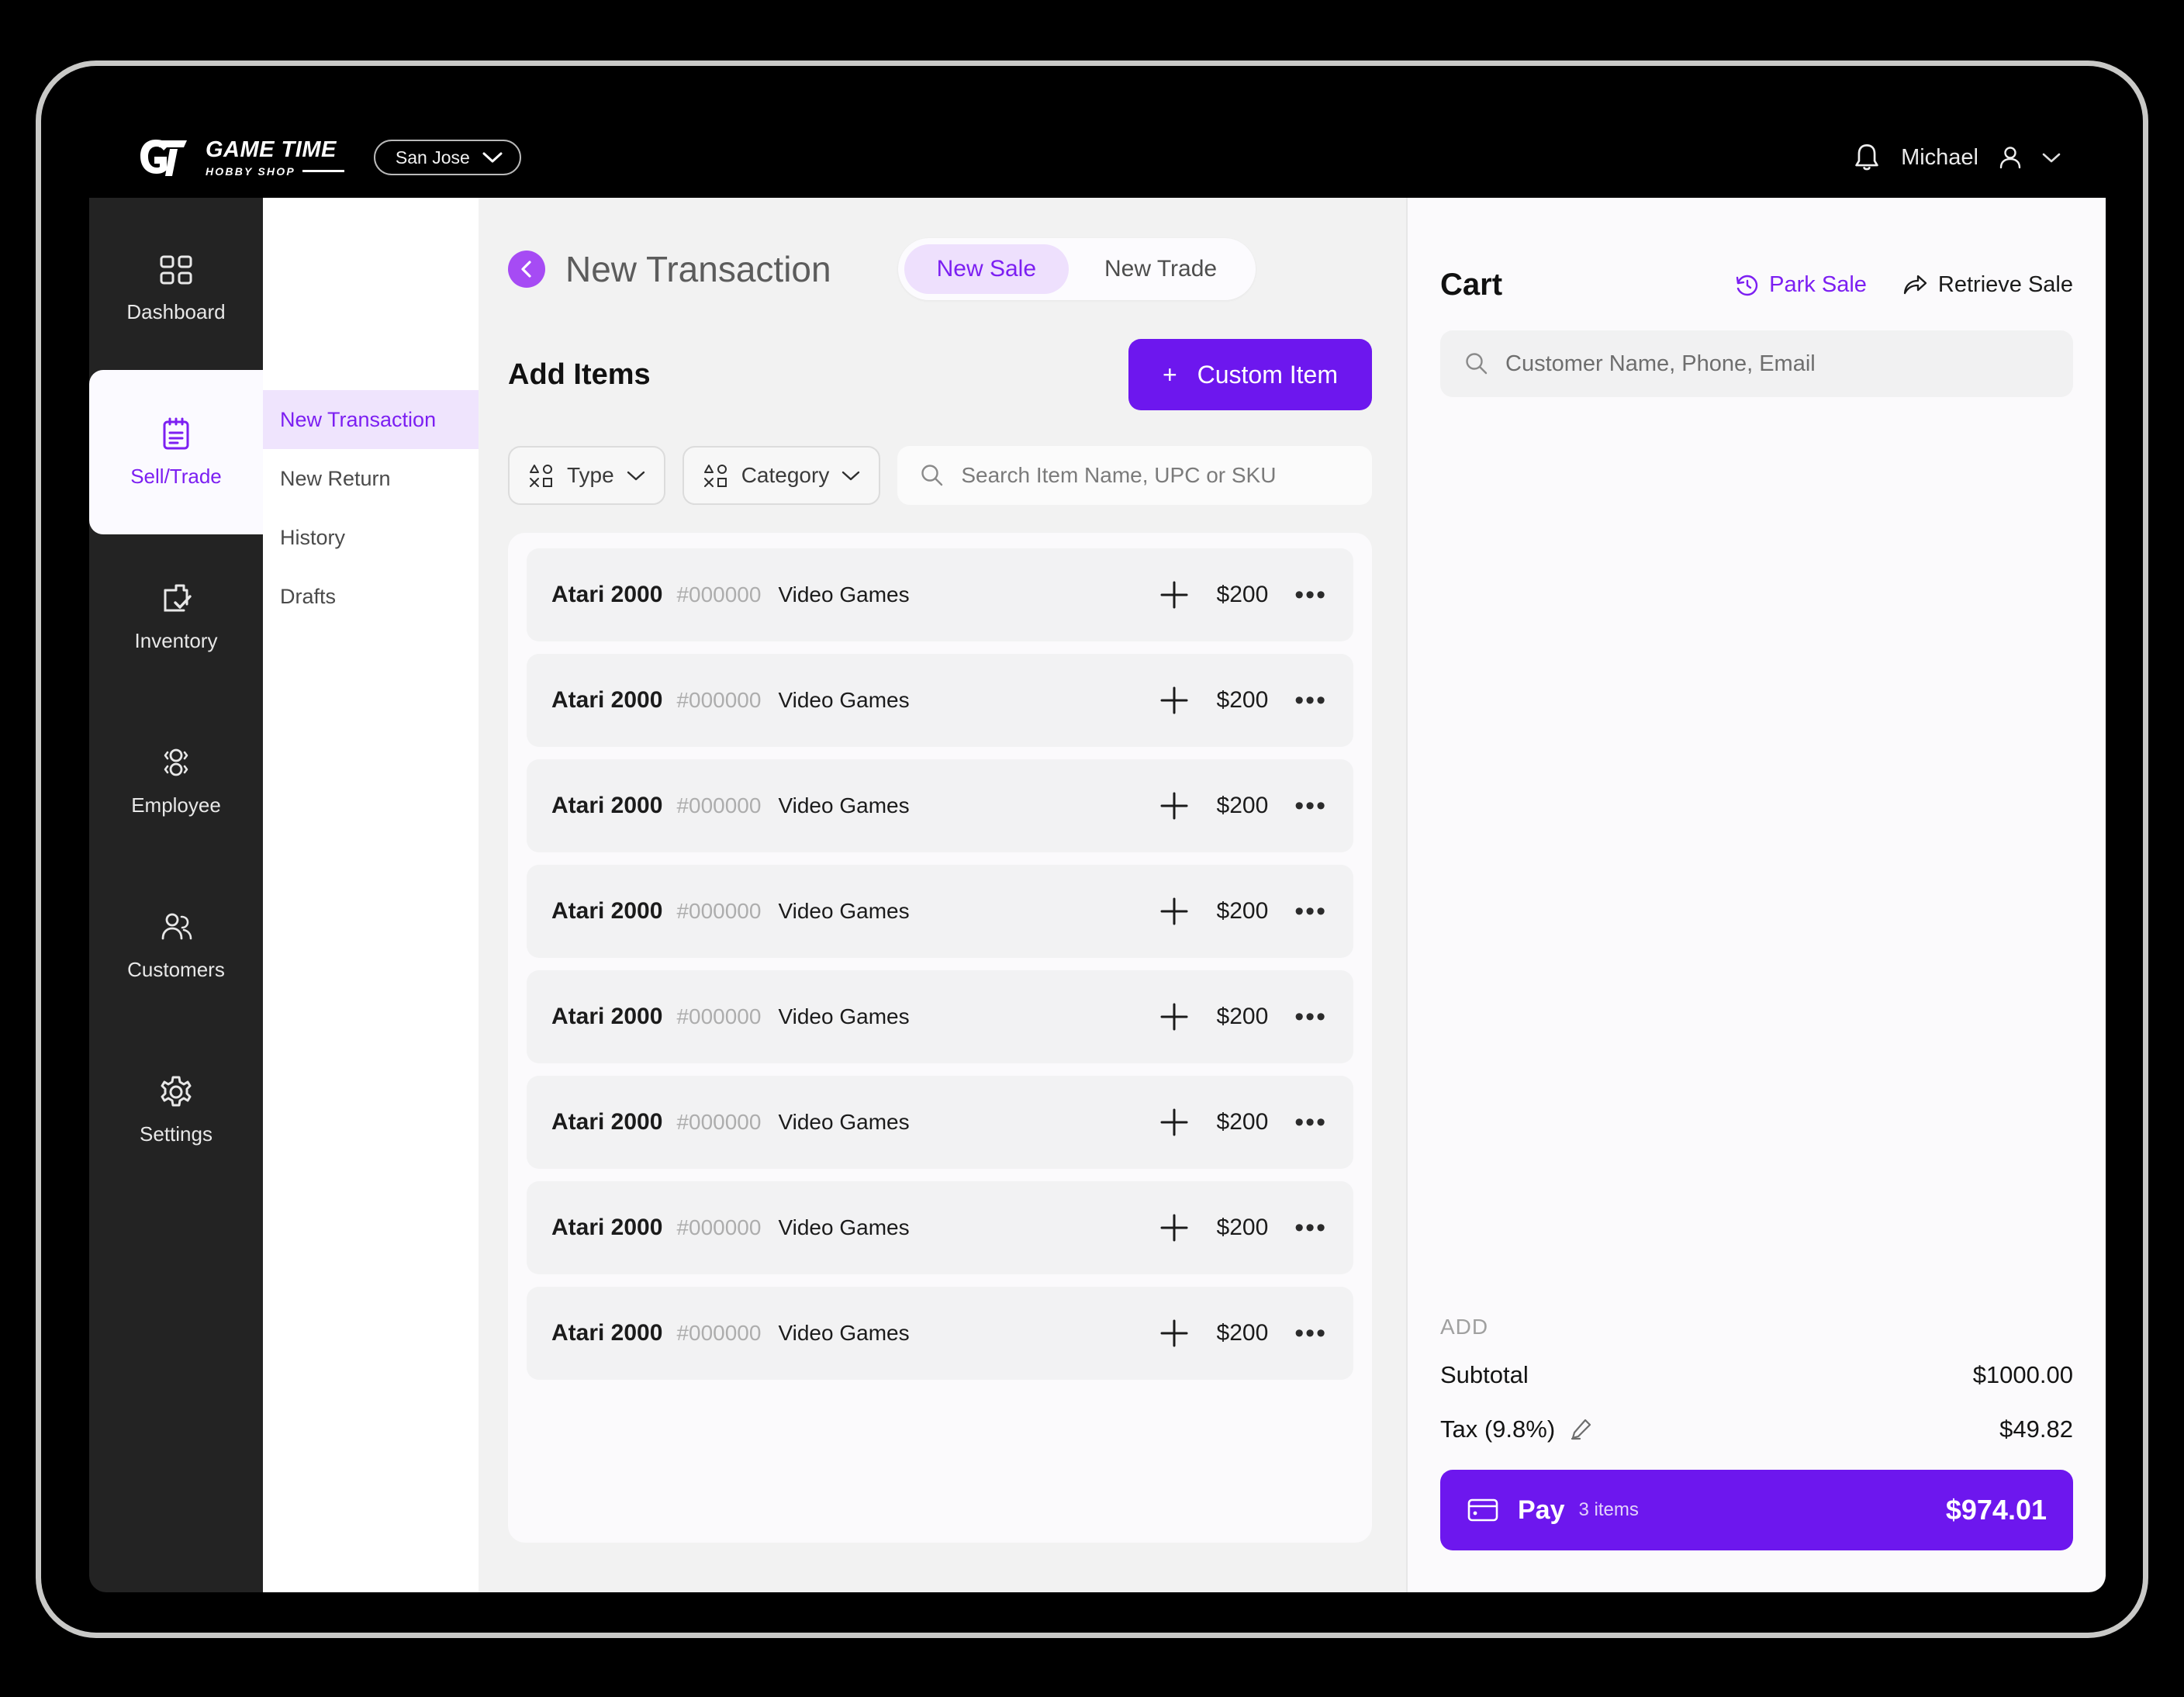 This screenshot has height=1697, width=2184. What do you see at coordinates (313, 537) in the screenshot?
I see `subnav-item-label: History` at bounding box center [313, 537].